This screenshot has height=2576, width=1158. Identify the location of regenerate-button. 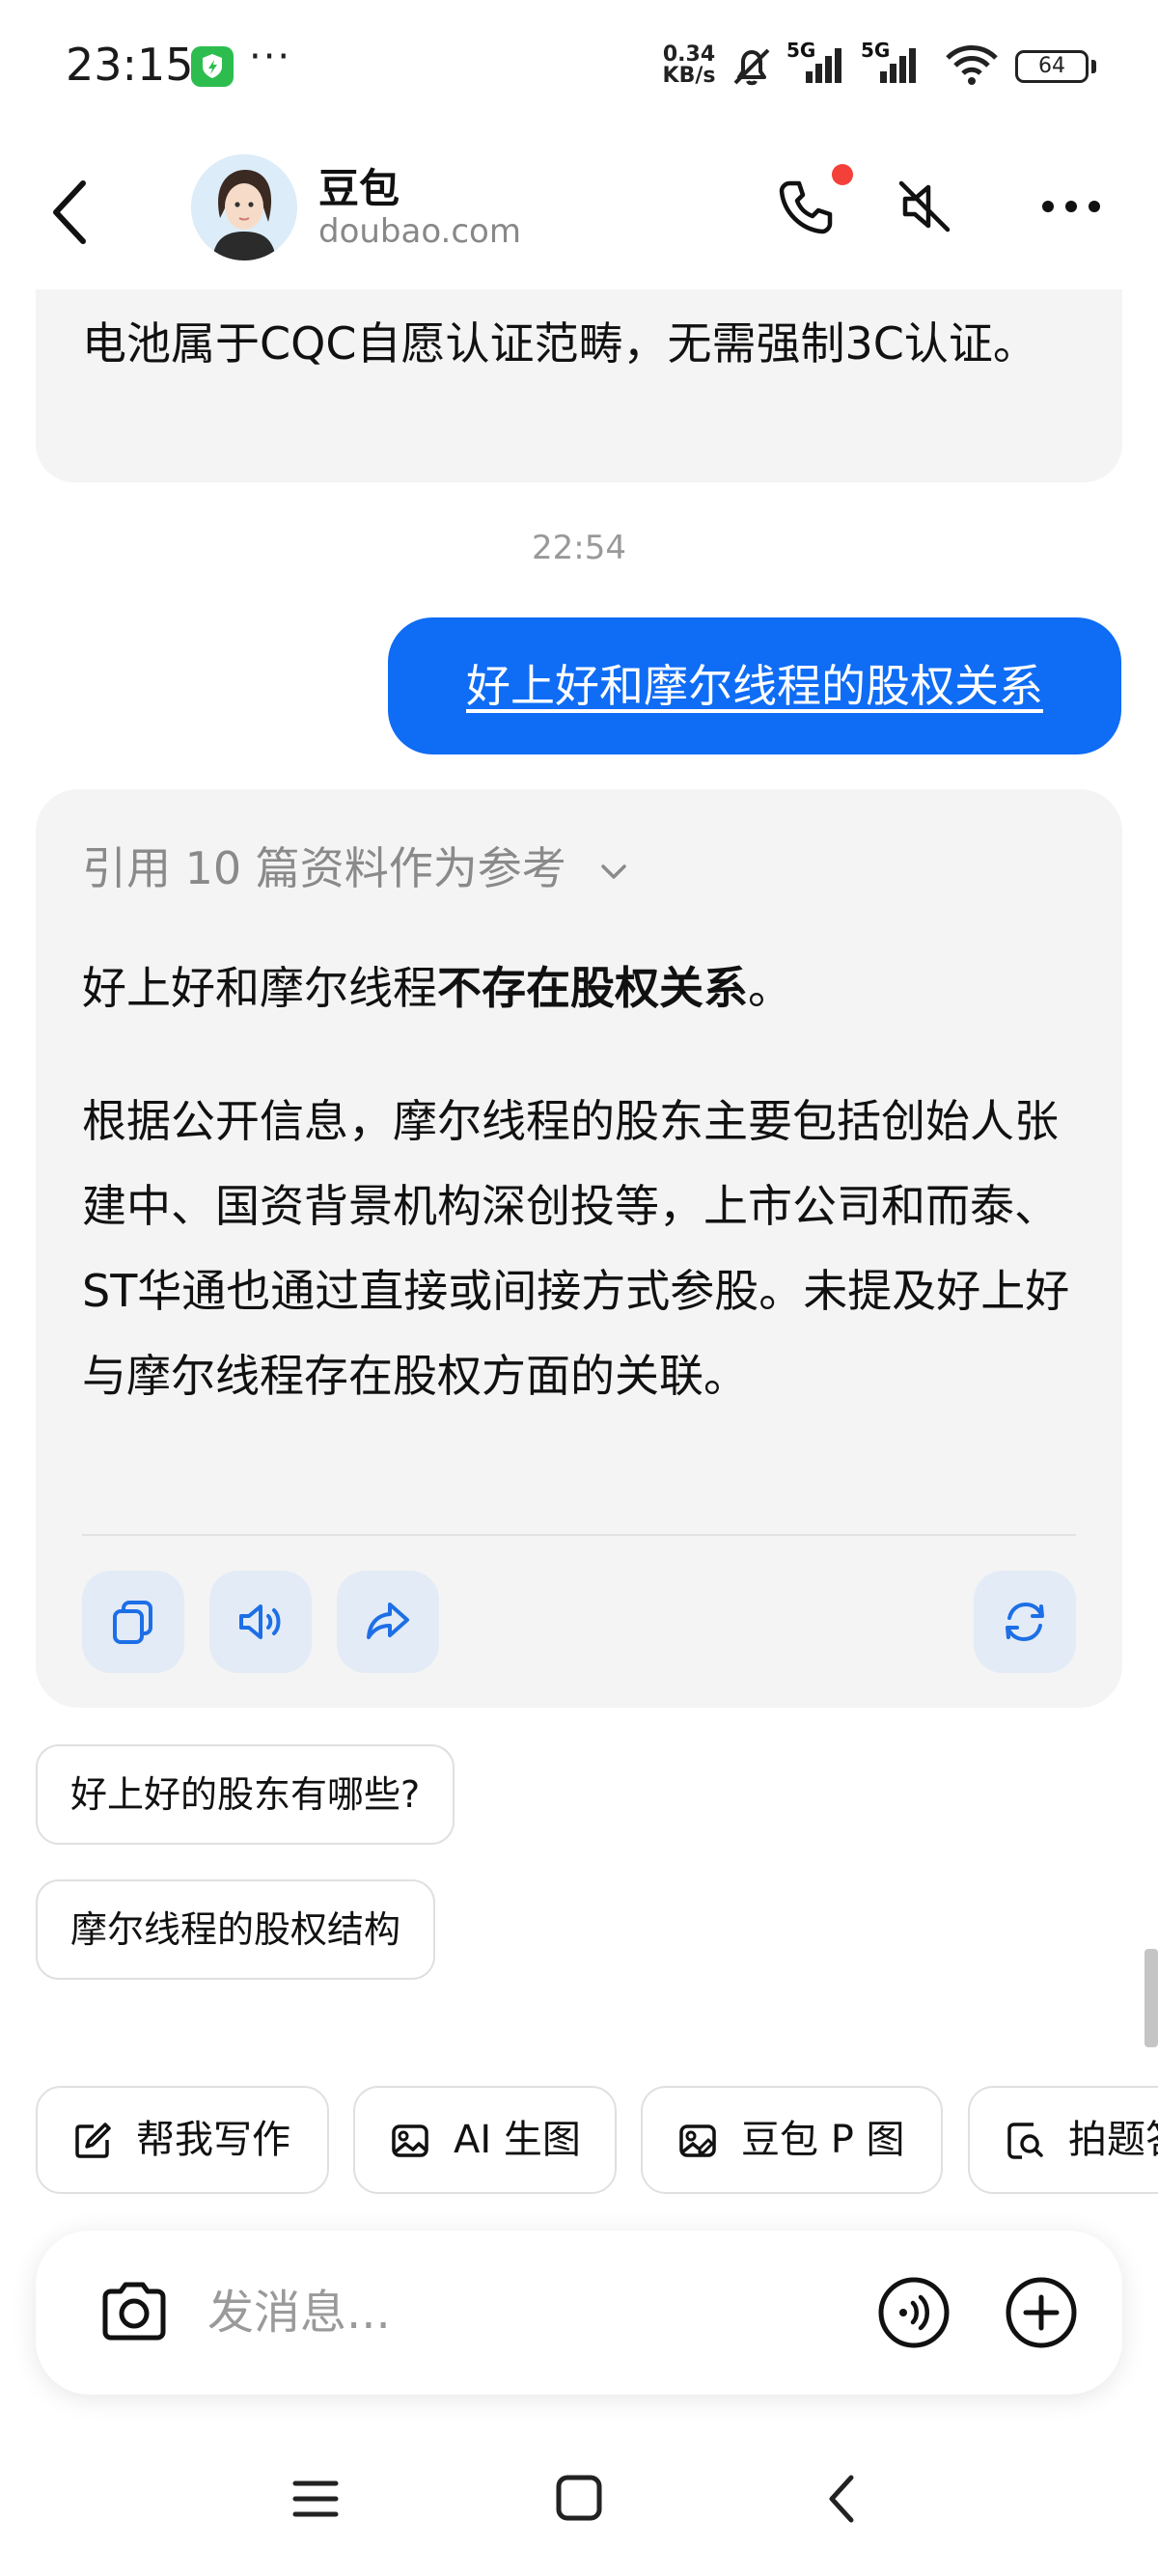
(1025, 1622).